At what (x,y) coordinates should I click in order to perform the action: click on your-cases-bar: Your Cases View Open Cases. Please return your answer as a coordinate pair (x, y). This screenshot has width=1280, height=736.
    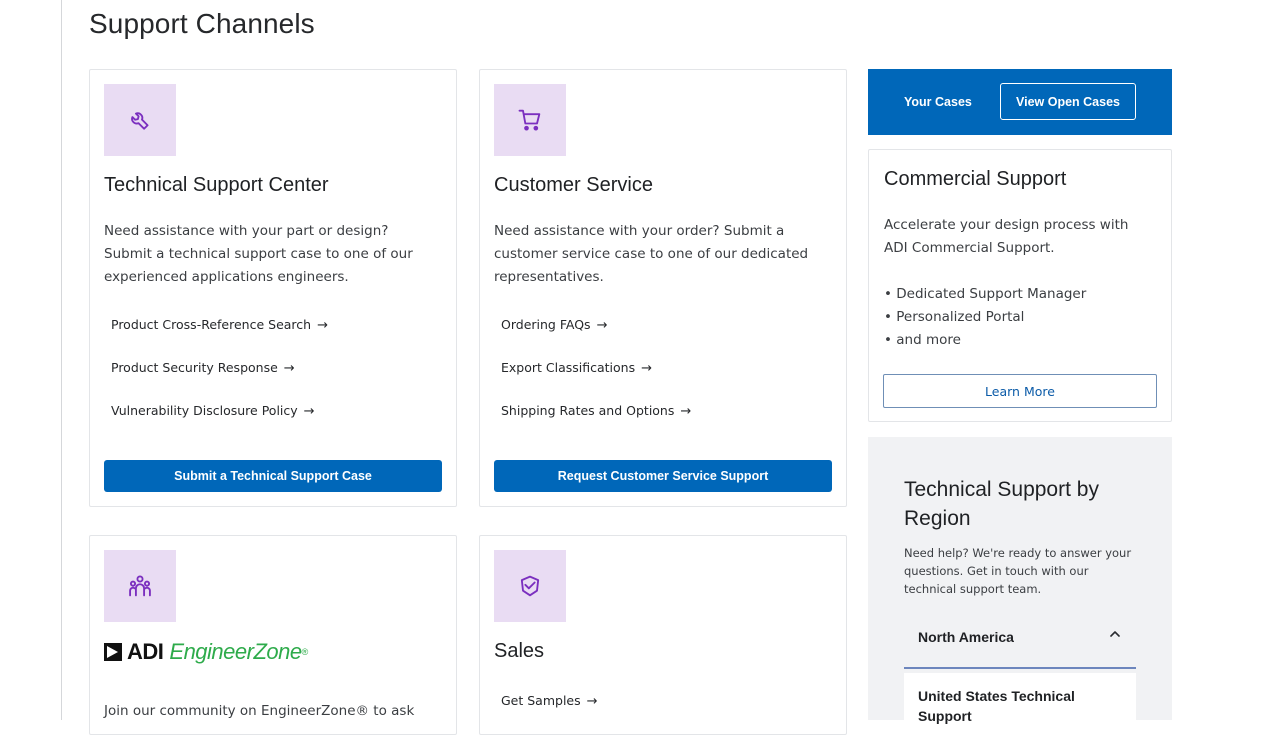
    Looking at the image, I should click on (1020, 102).